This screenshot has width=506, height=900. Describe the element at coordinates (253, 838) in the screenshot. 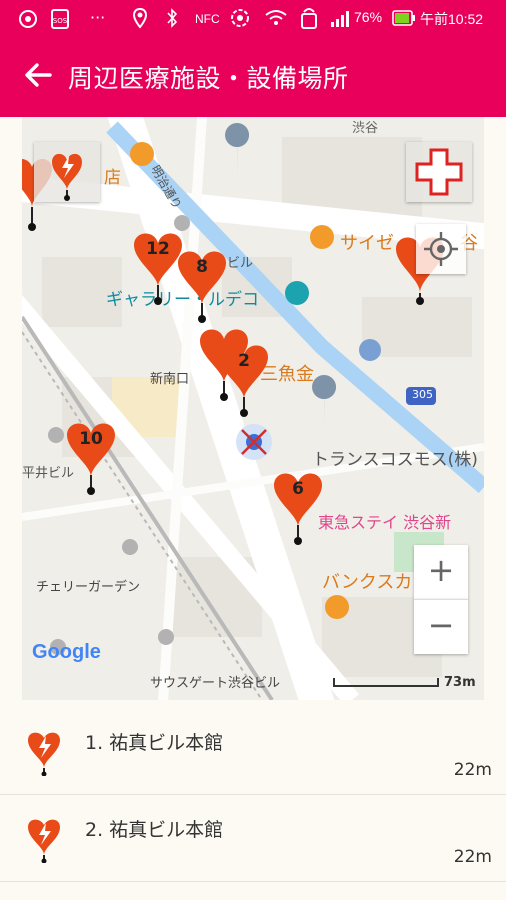

I see `list-item: 2. 祐真ビル本館 22m` at that location.